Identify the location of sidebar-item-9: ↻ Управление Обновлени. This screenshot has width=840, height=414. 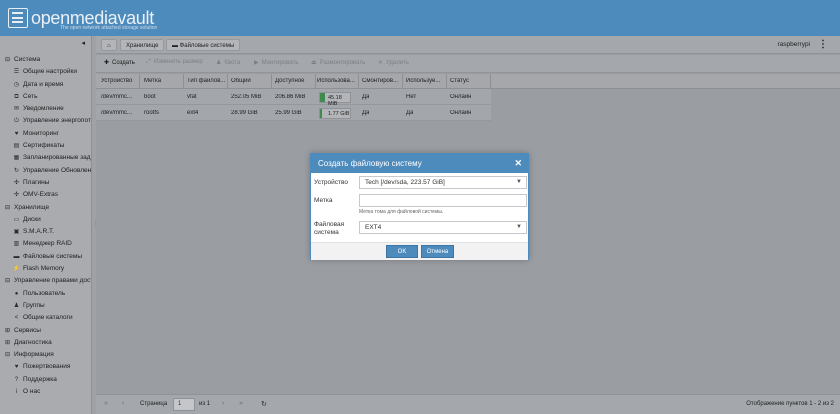
(45, 171).